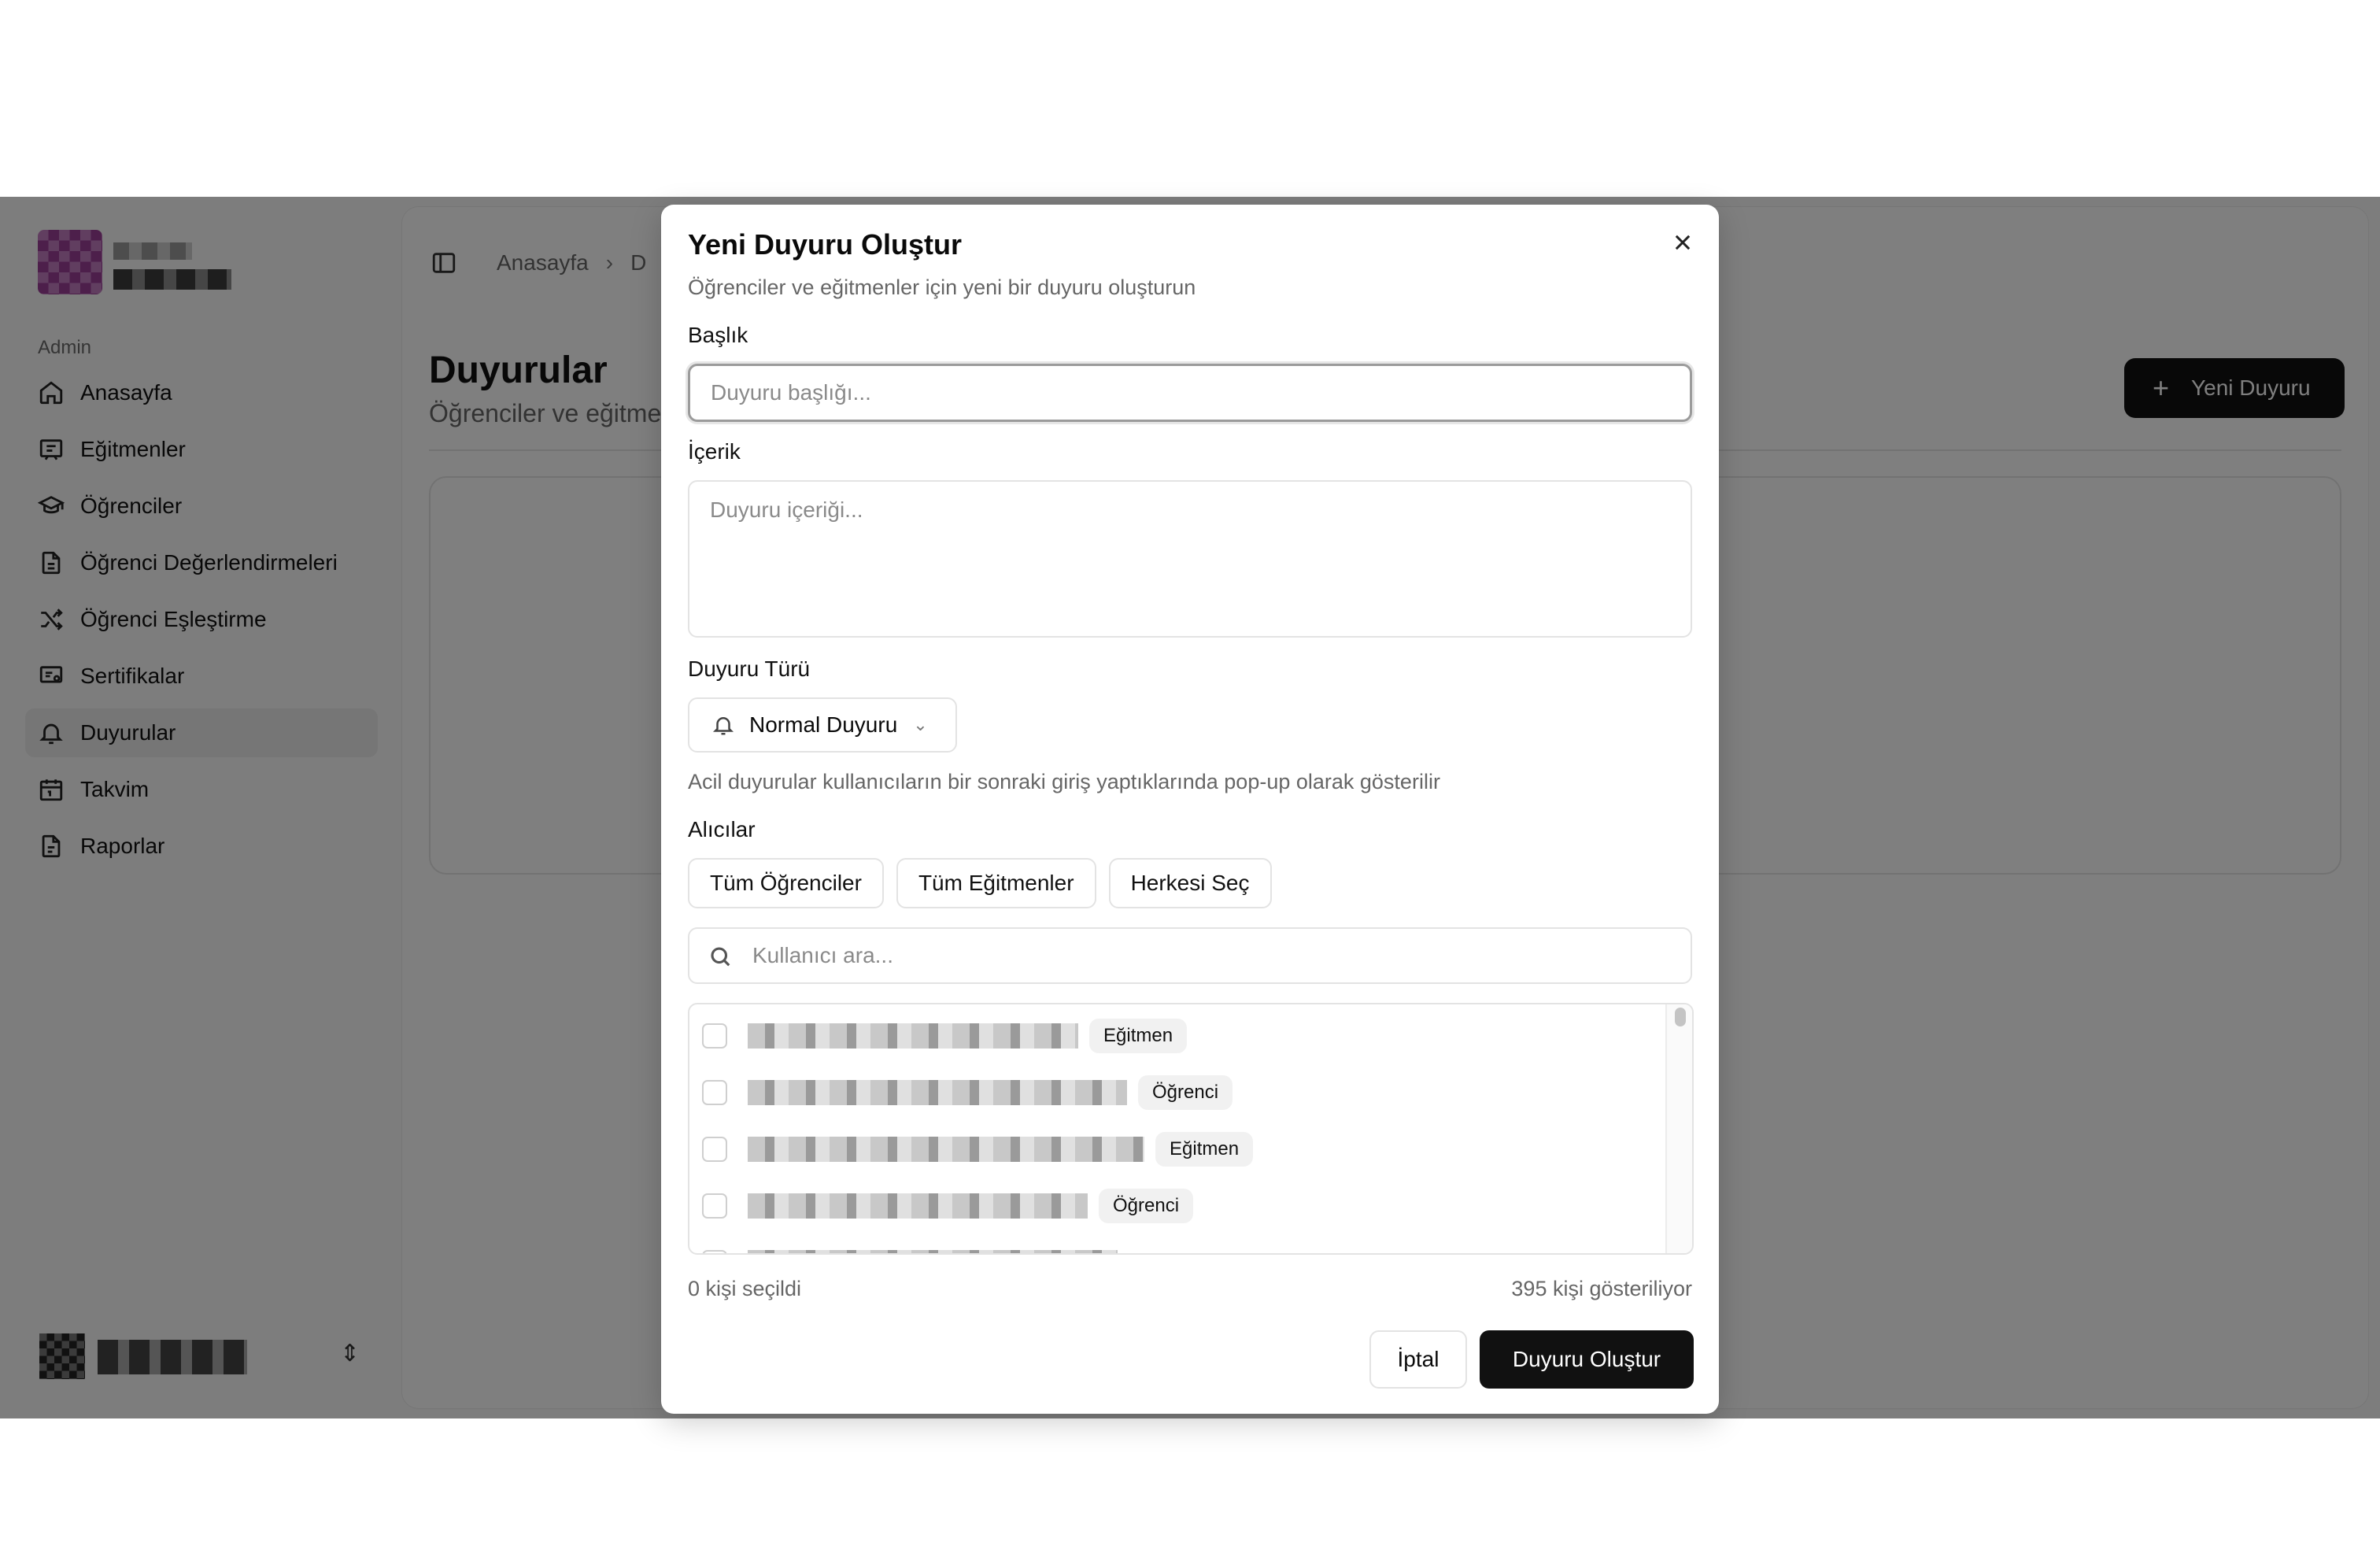  Describe the element at coordinates (1190, 883) in the screenshot. I see `select-everyone-button: Herkesi Seç` at that location.